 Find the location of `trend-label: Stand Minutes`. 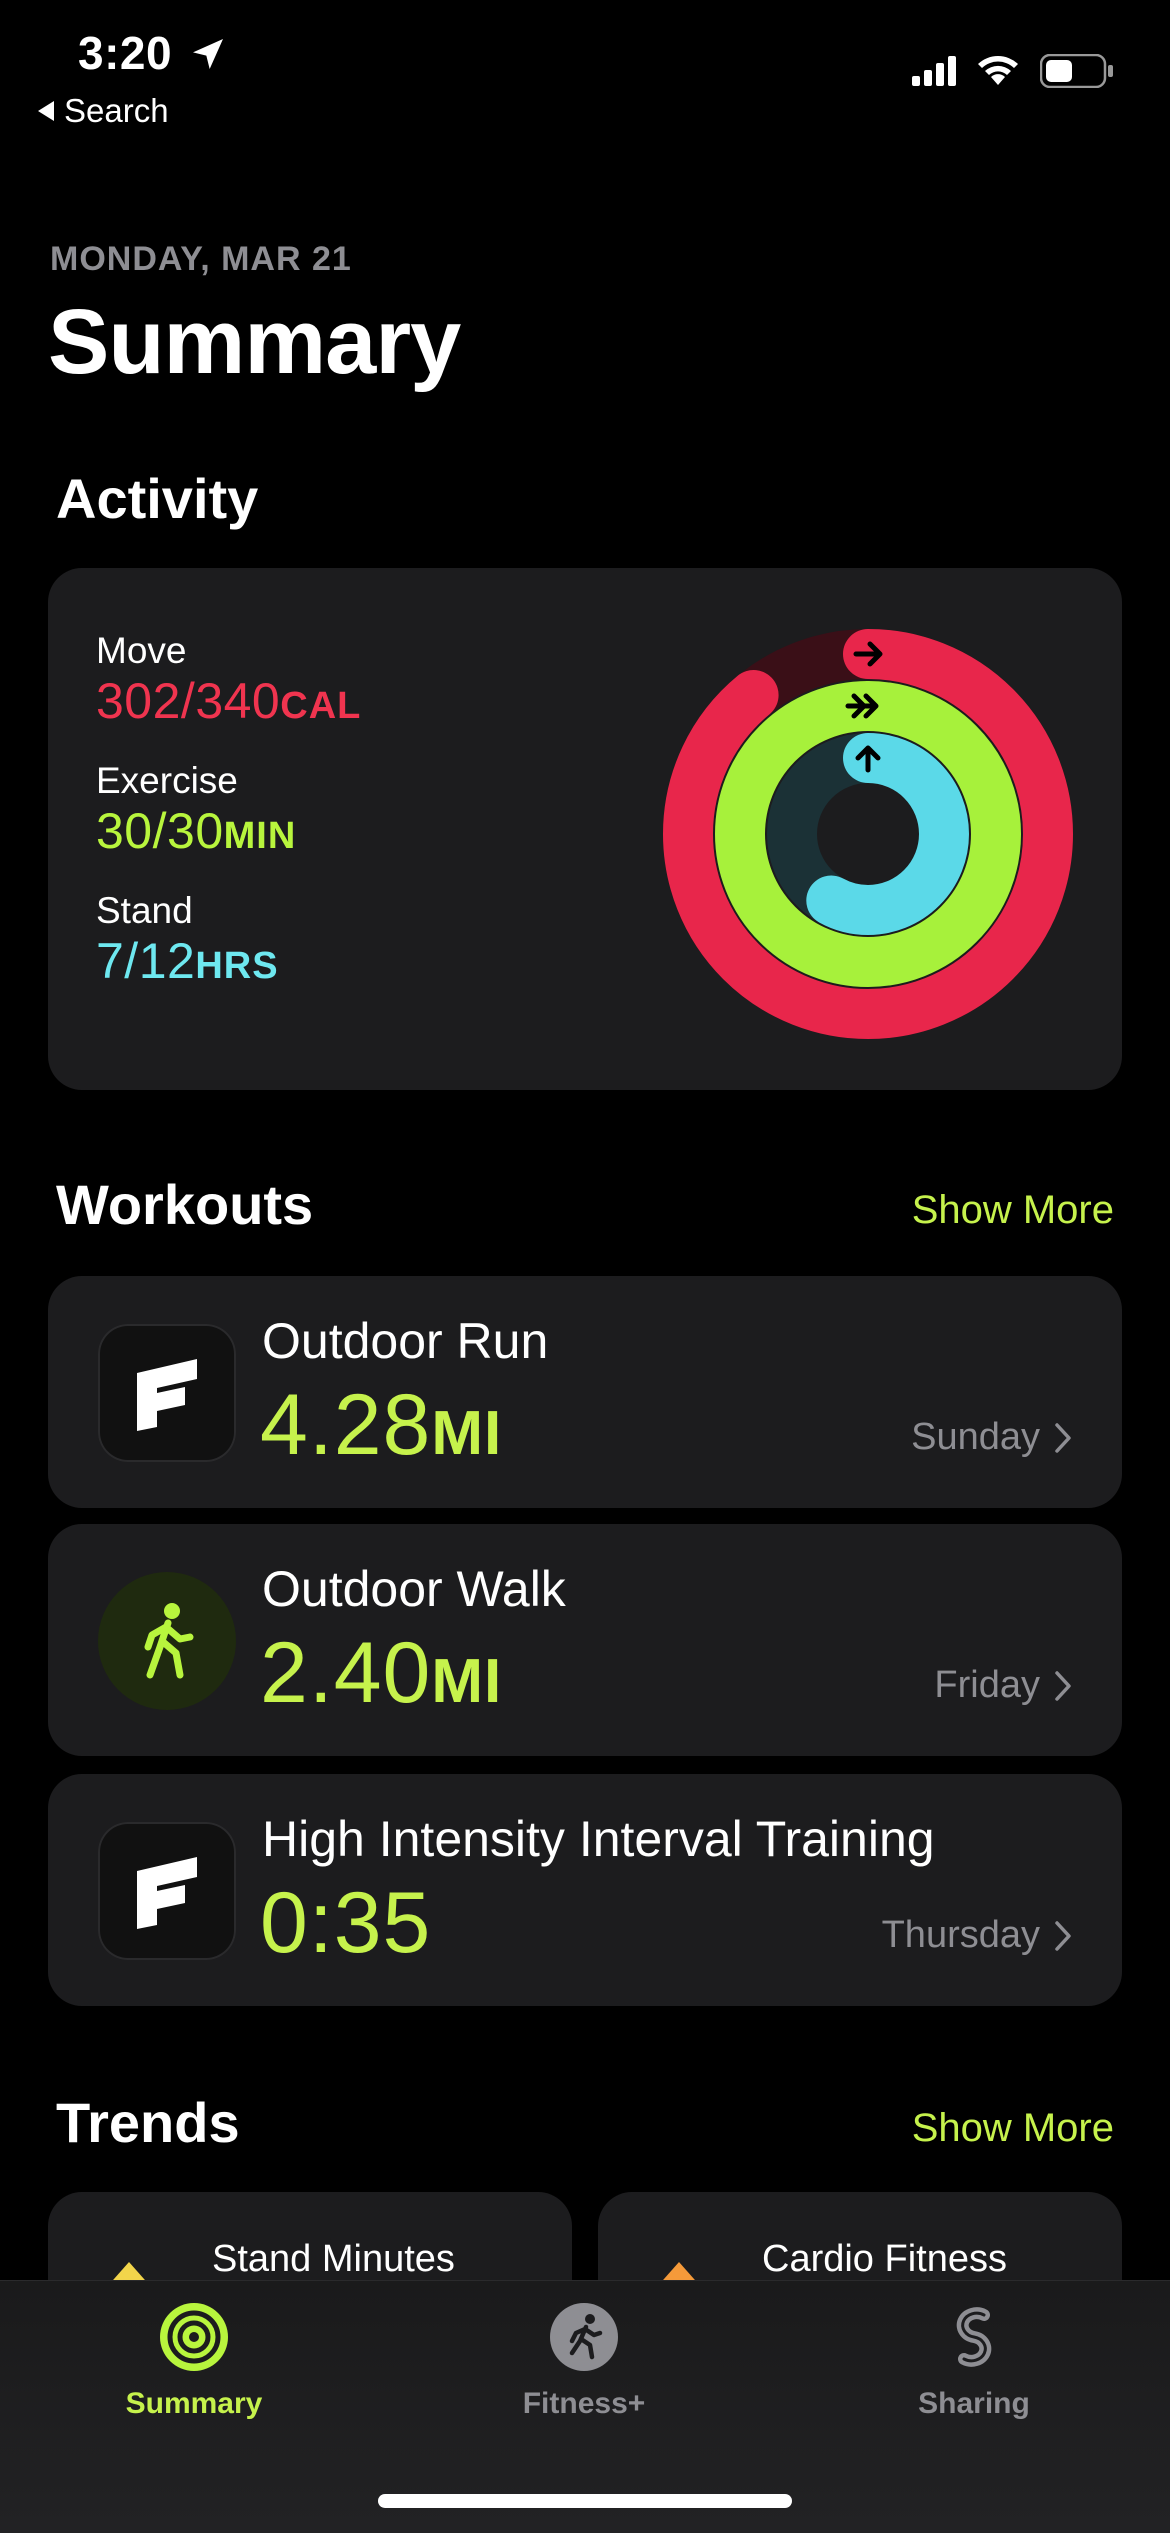

trend-label: Stand Minutes is located at coordinates (333, 2259).